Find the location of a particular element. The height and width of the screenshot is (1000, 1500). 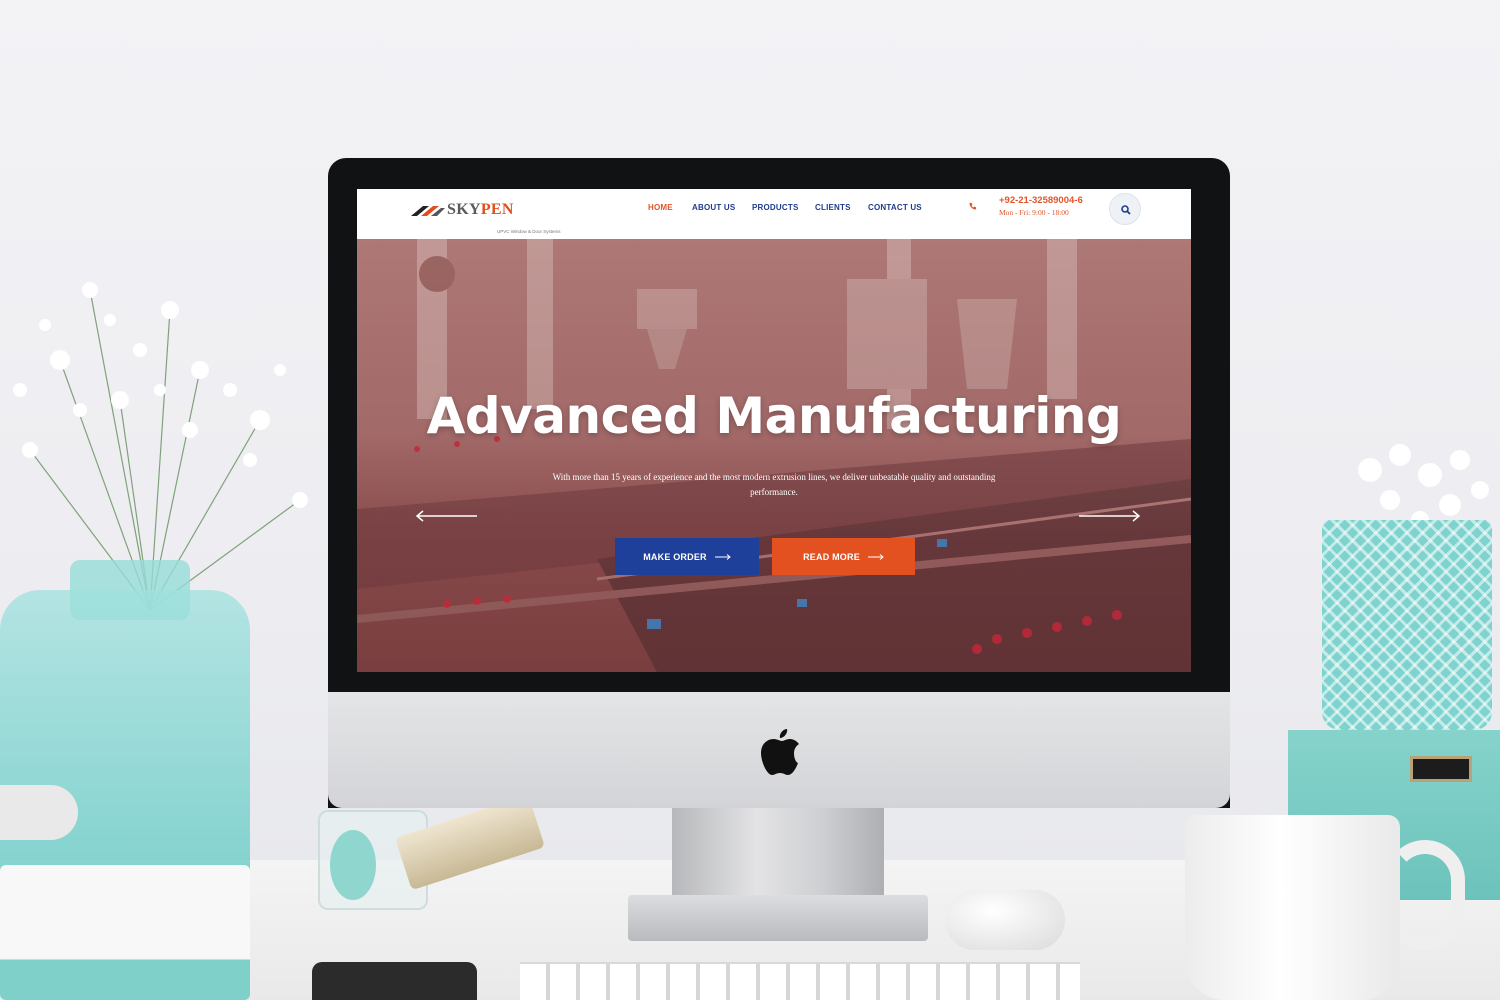

coffee-mug is located at coordinates (1292, 907).